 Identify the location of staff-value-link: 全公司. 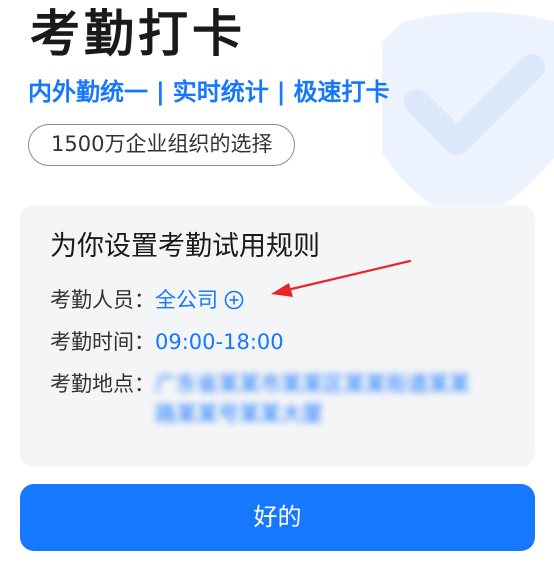
(199, 300).